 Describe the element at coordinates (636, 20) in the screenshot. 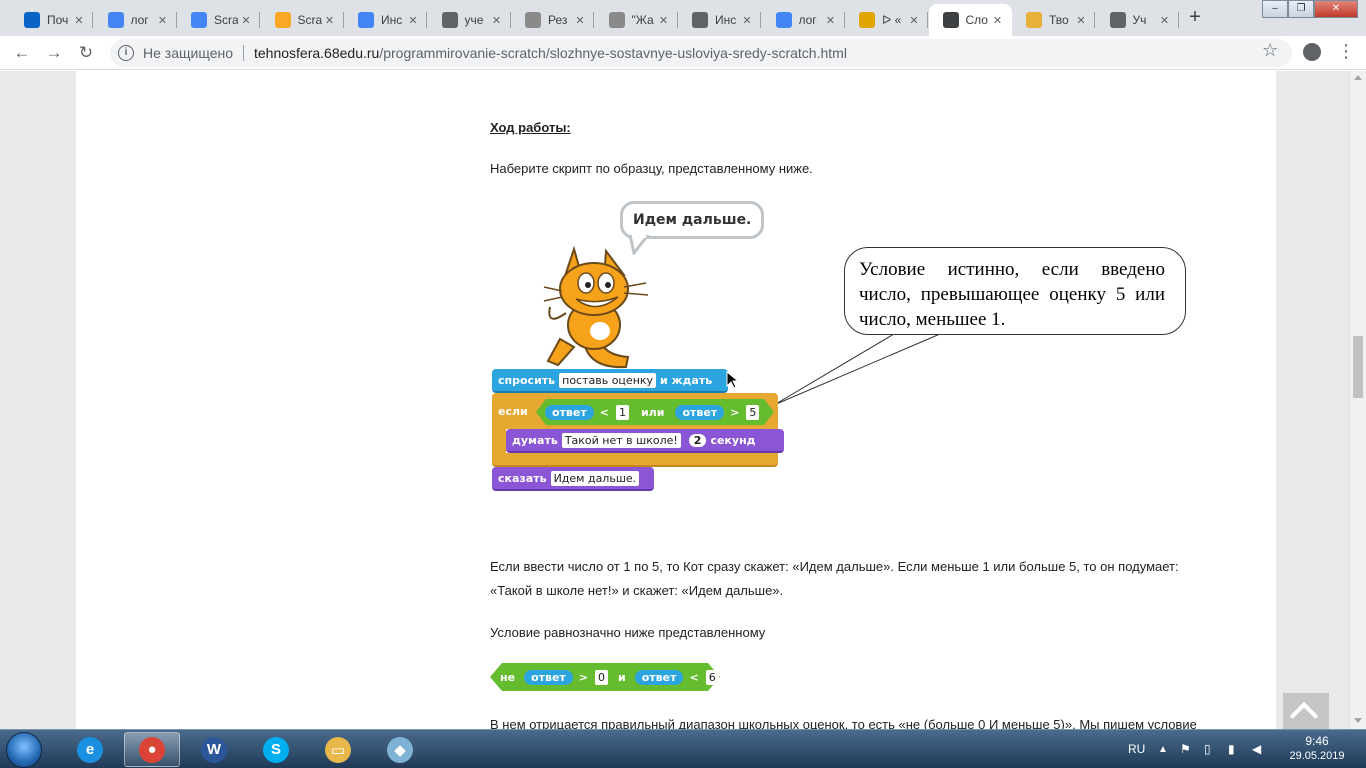

I see `tab-7: "Жа ✕` at that location.